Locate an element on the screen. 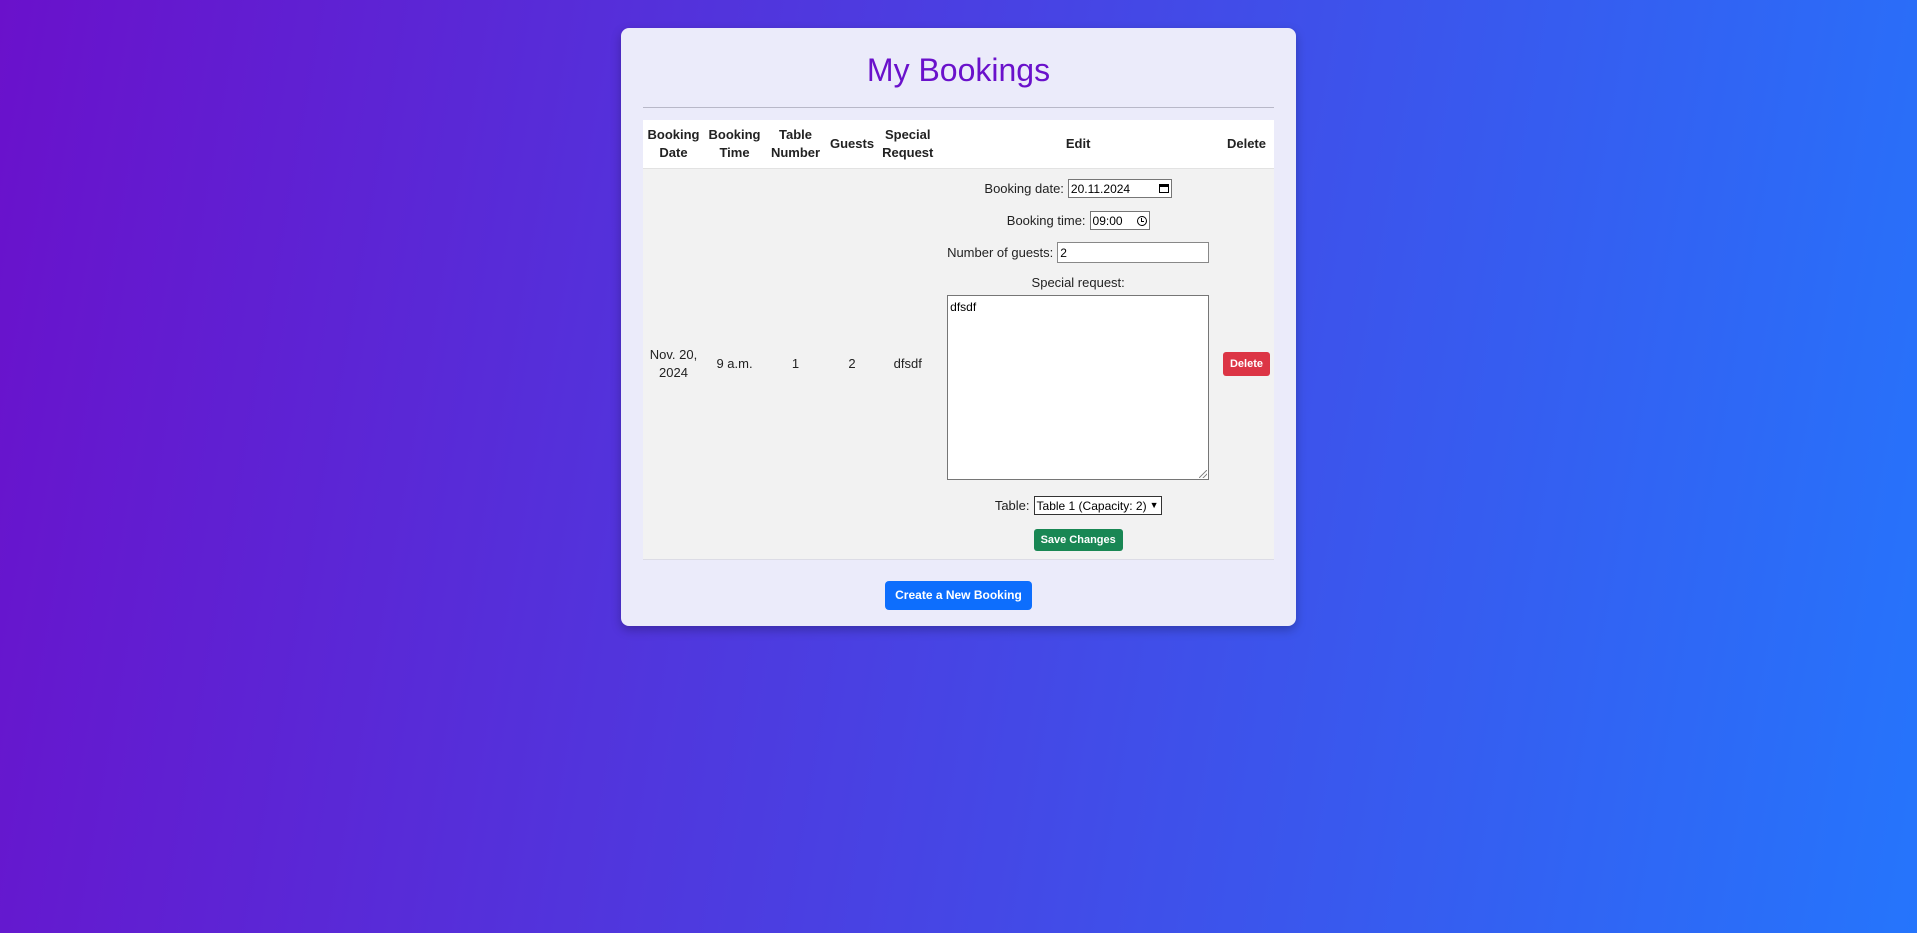  chevron-down-icon: ▼ is located at coordinates (1154, 505).